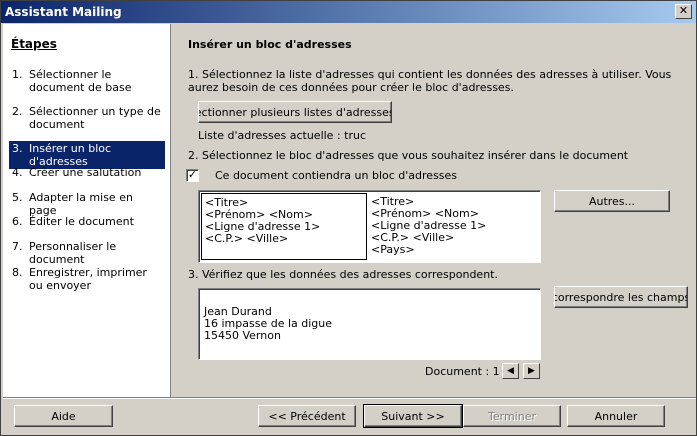  I want to click on close-button: ✕, so click(683, 11).